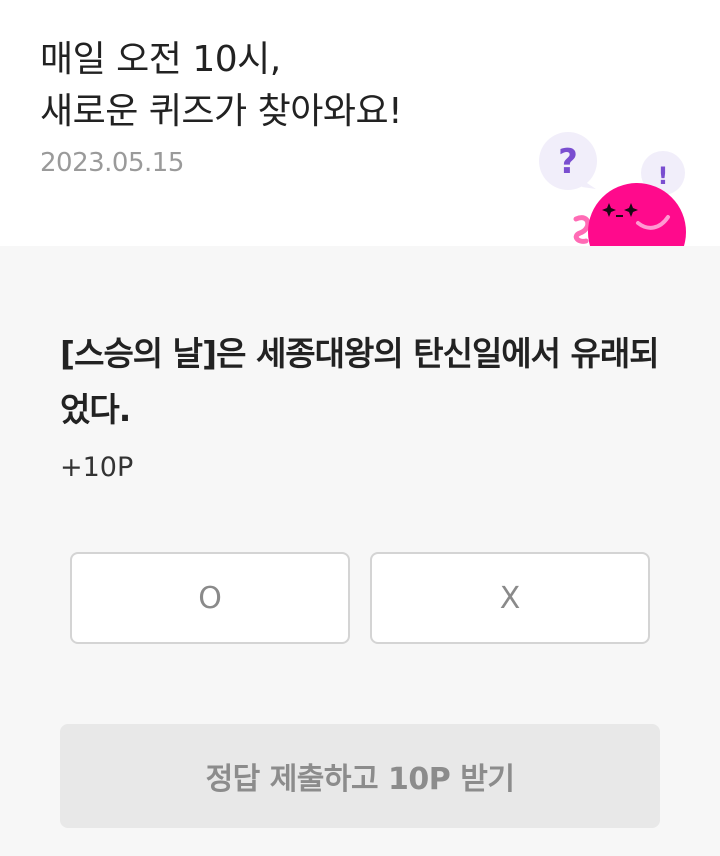  What do you see at coordinates (663, 176) in the screenshot?
I see `exclamation-mark-text: !` at bounding box center [663, 176].